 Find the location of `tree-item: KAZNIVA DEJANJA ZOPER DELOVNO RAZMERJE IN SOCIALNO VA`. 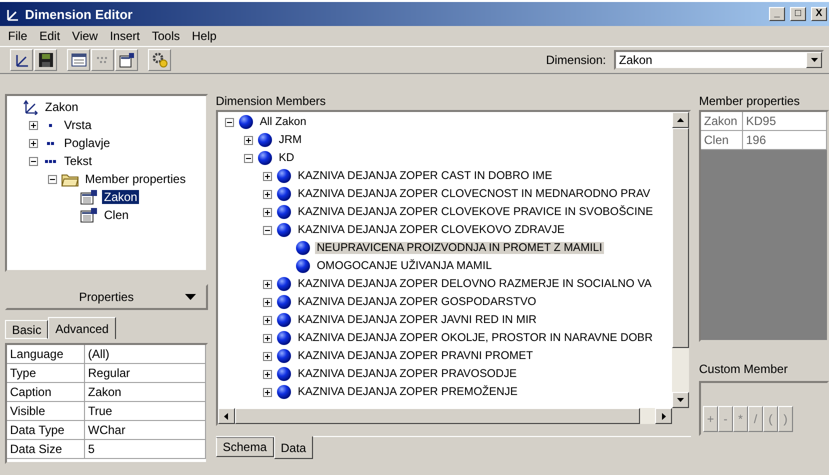

tree-item: KAZNIVA DEJANJA ZOPER DELOVNO RAZMERJE IN SOCIALNO VA is located at coordinates (475, 284).